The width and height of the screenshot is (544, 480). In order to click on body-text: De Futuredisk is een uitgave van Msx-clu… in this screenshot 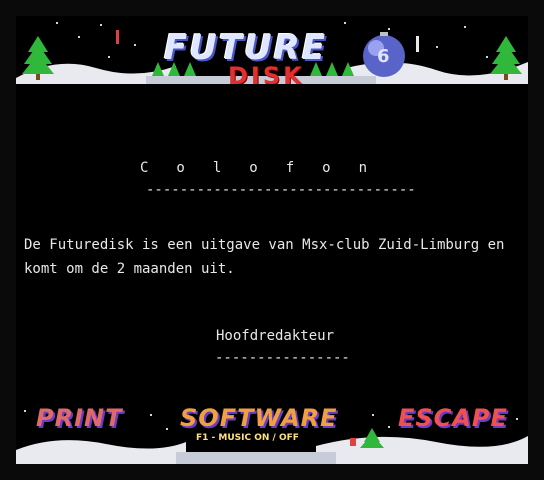, I will do `click(264, 257)`.